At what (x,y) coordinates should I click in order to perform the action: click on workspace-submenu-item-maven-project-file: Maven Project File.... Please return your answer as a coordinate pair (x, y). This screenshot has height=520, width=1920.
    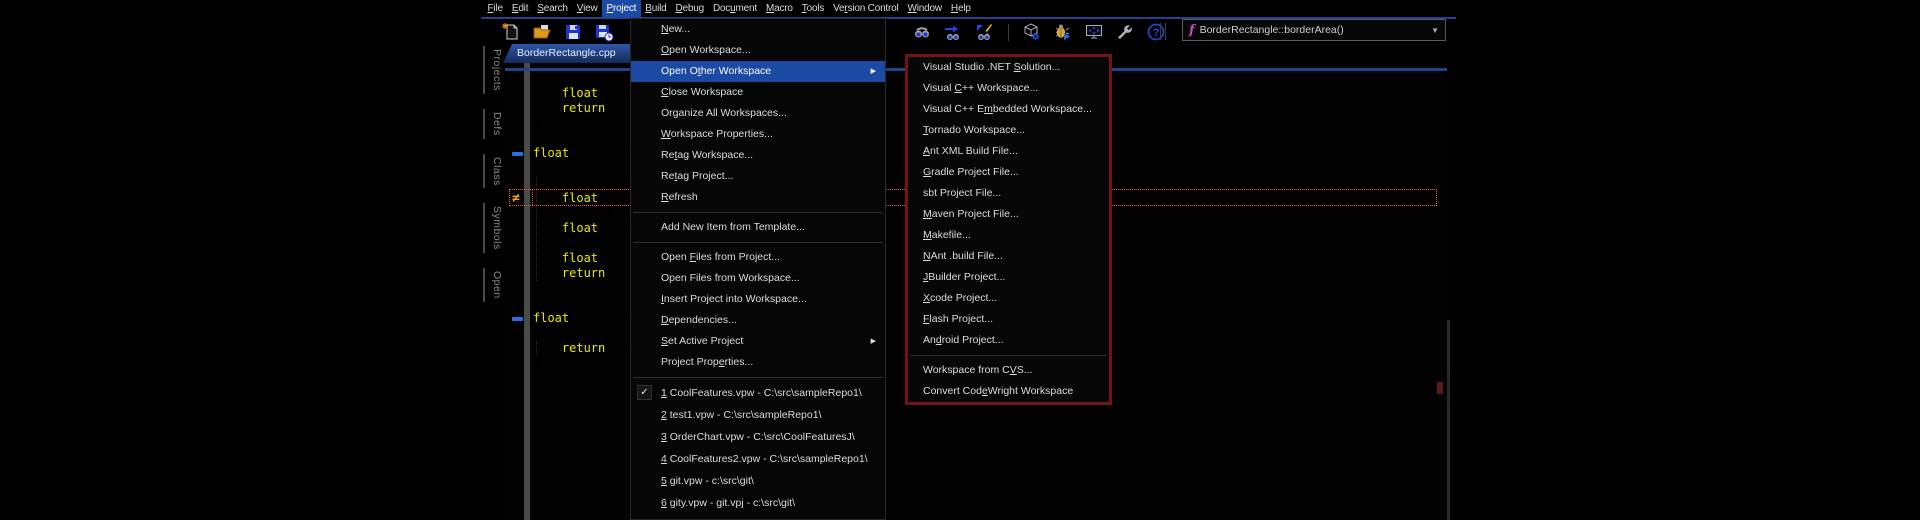
    Looking at the image, I should click on (1008, 214).